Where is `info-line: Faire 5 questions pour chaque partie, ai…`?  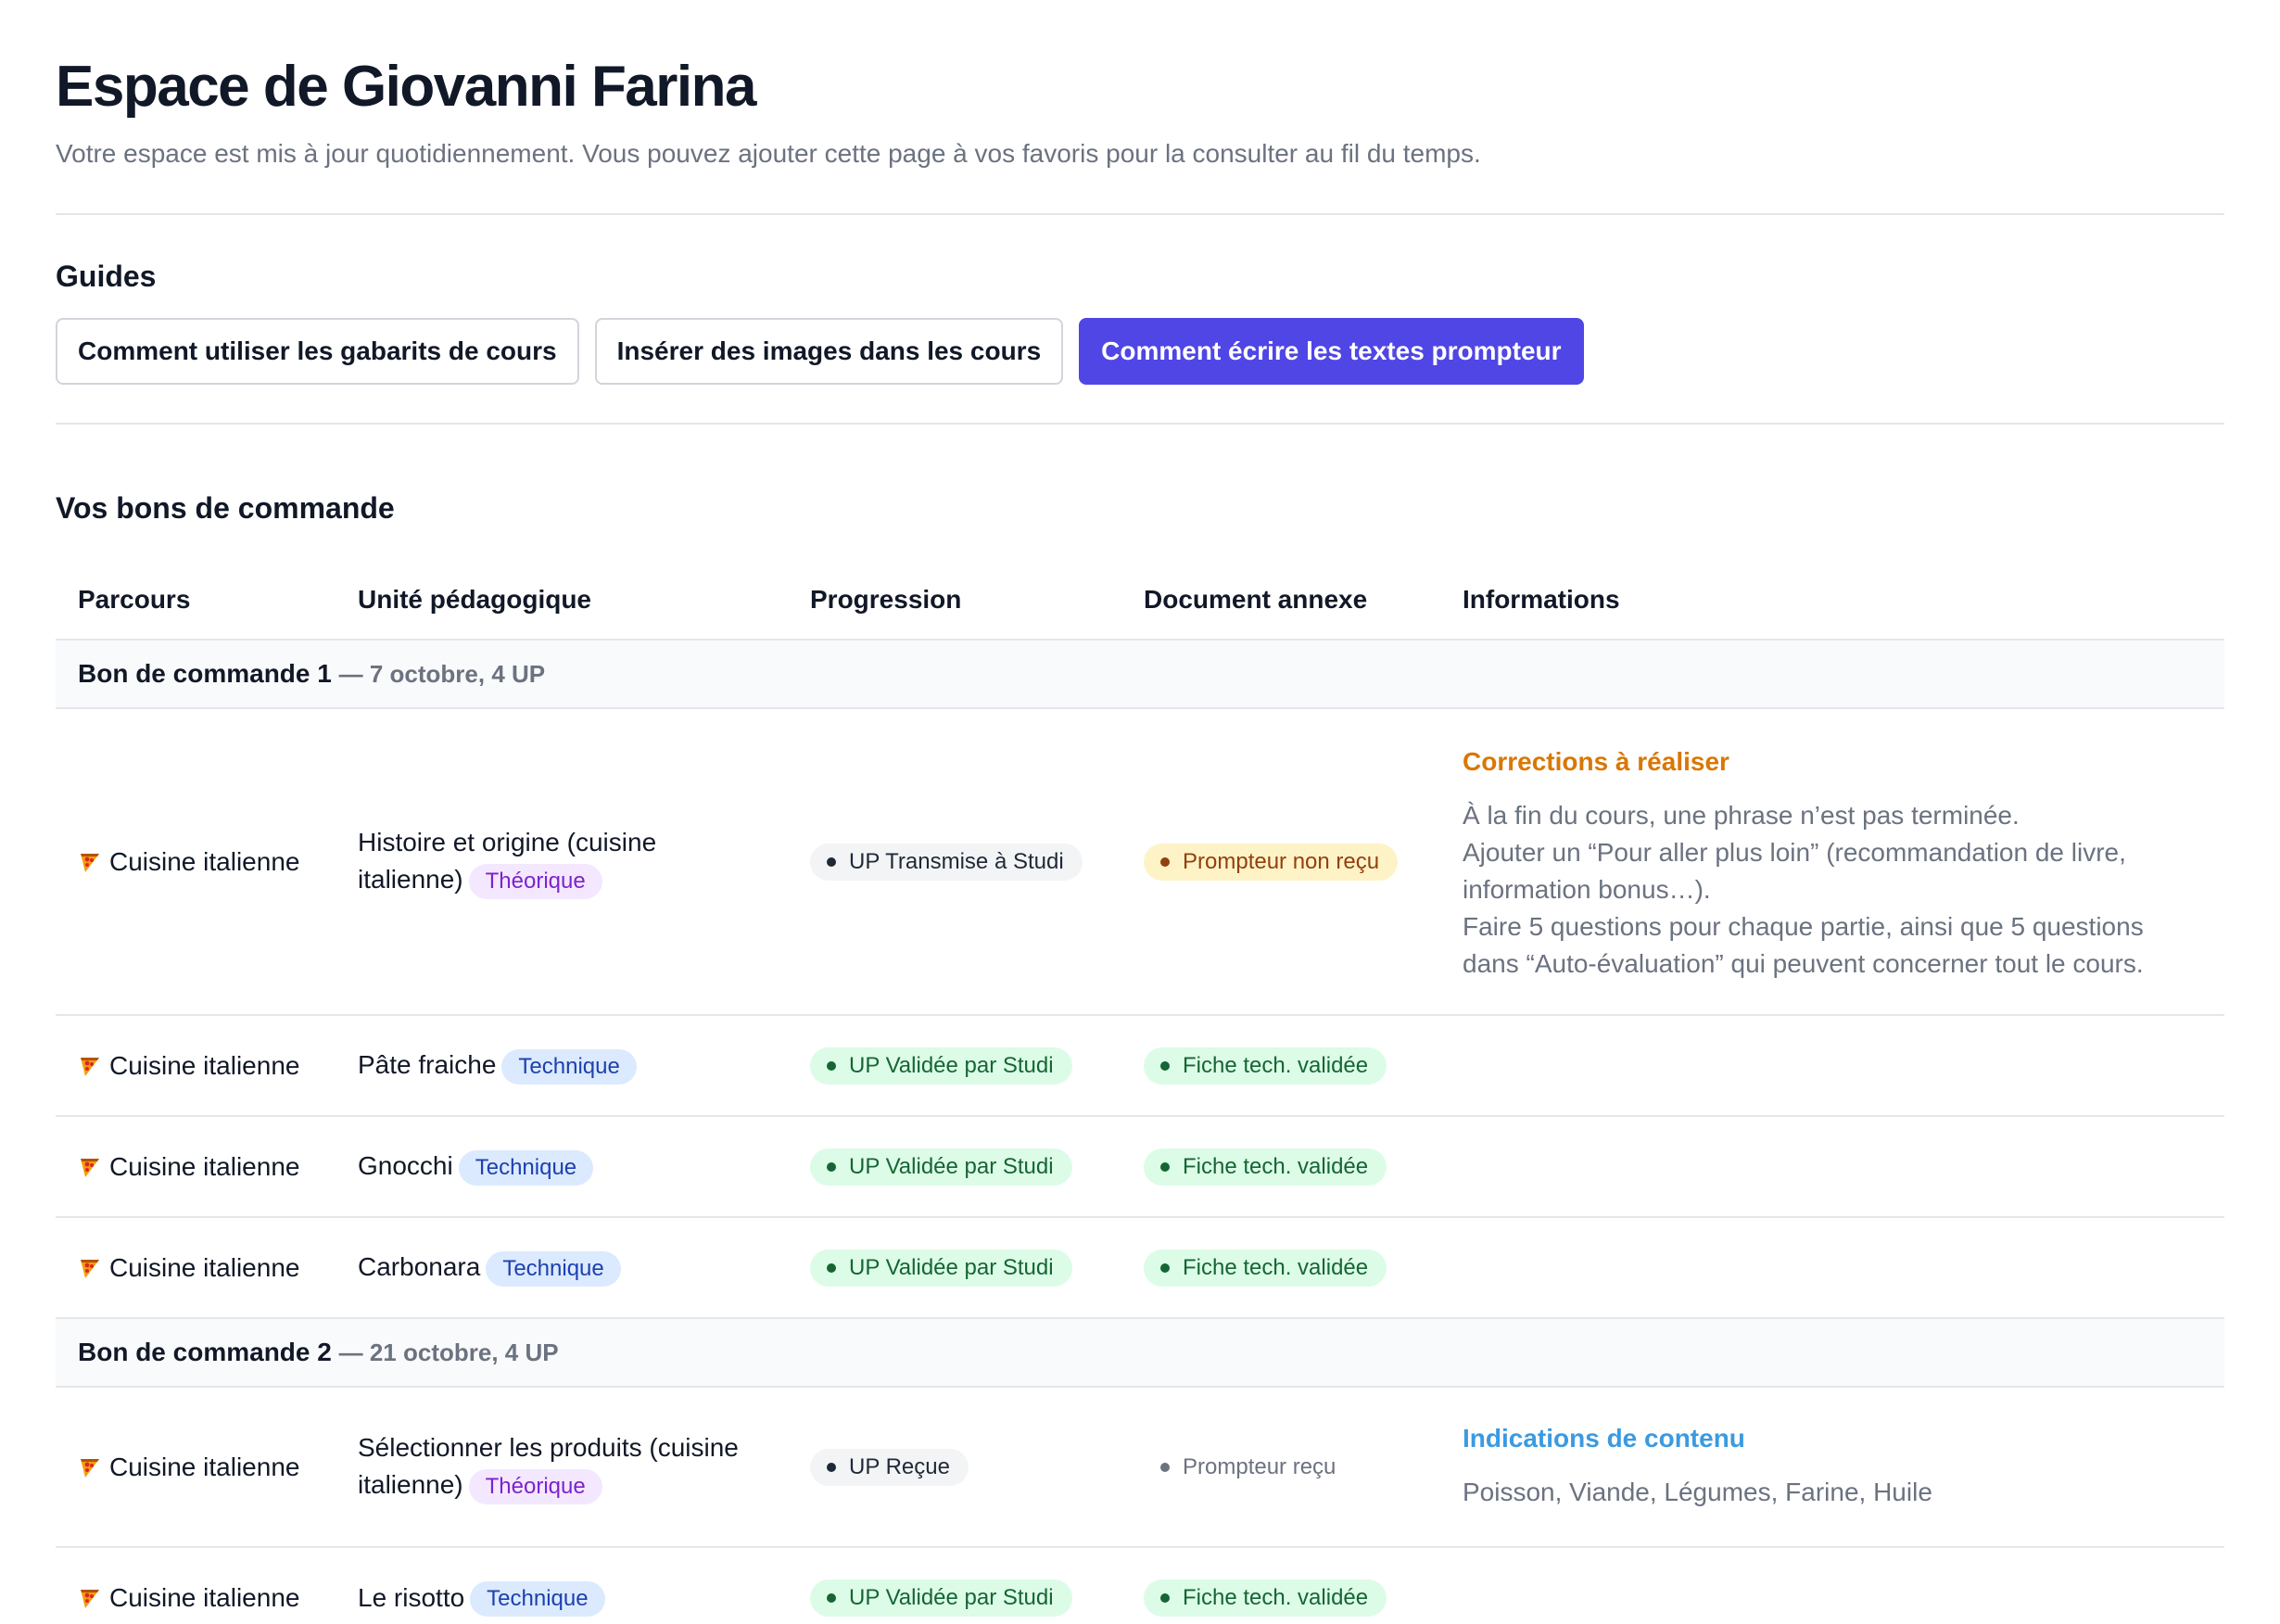 info-line: Faire 5 questions pour chaque partie, ai… is located at coordinates (1804, 944).